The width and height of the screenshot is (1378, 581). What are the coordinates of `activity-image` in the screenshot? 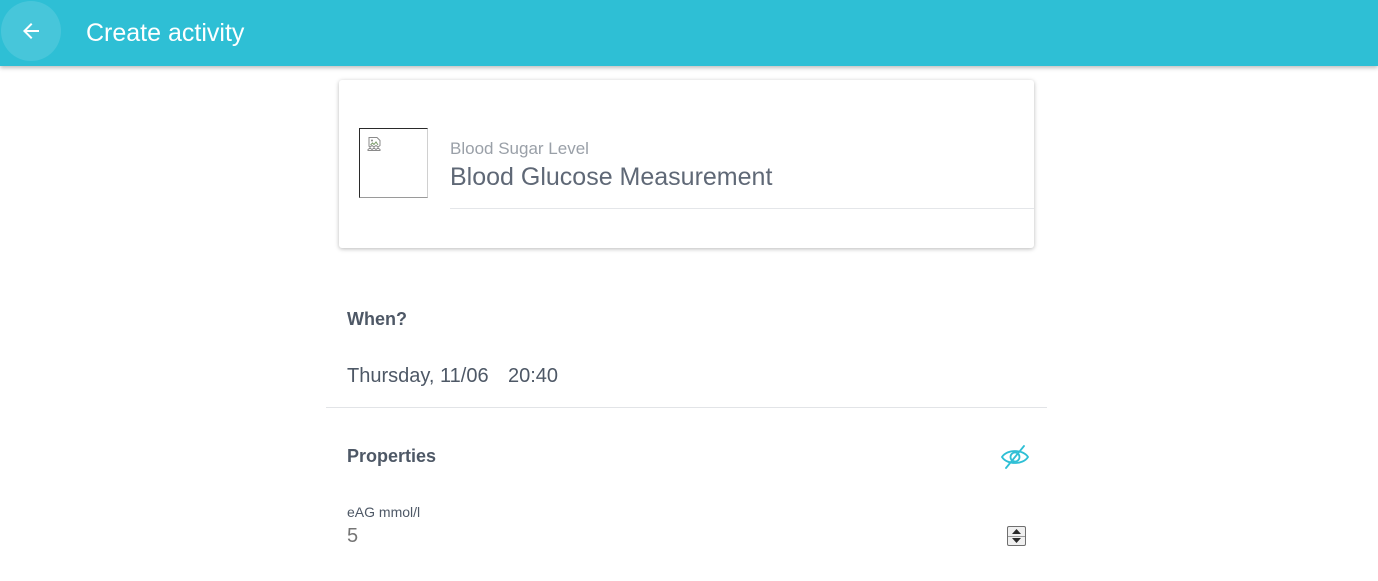 It's located at (393, 163).